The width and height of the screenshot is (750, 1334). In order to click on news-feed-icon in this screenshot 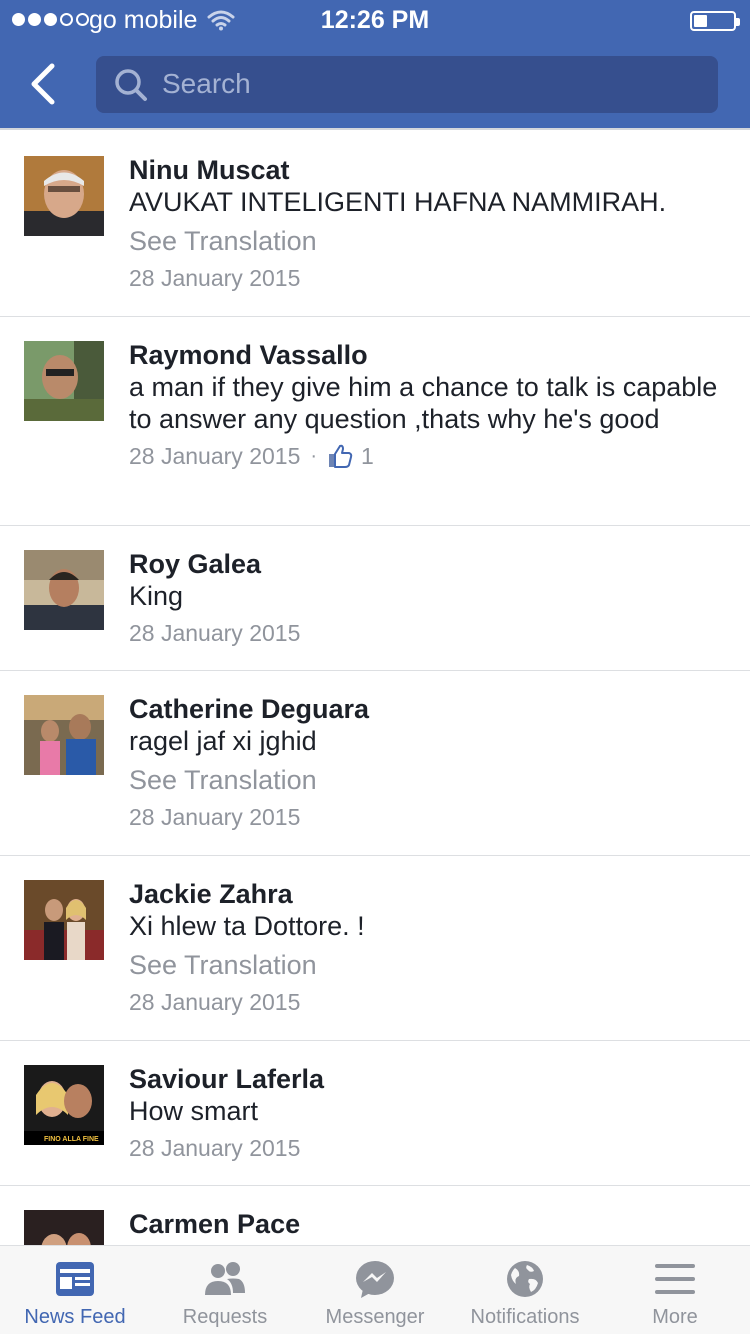, I will do `click(75, 1279)`.